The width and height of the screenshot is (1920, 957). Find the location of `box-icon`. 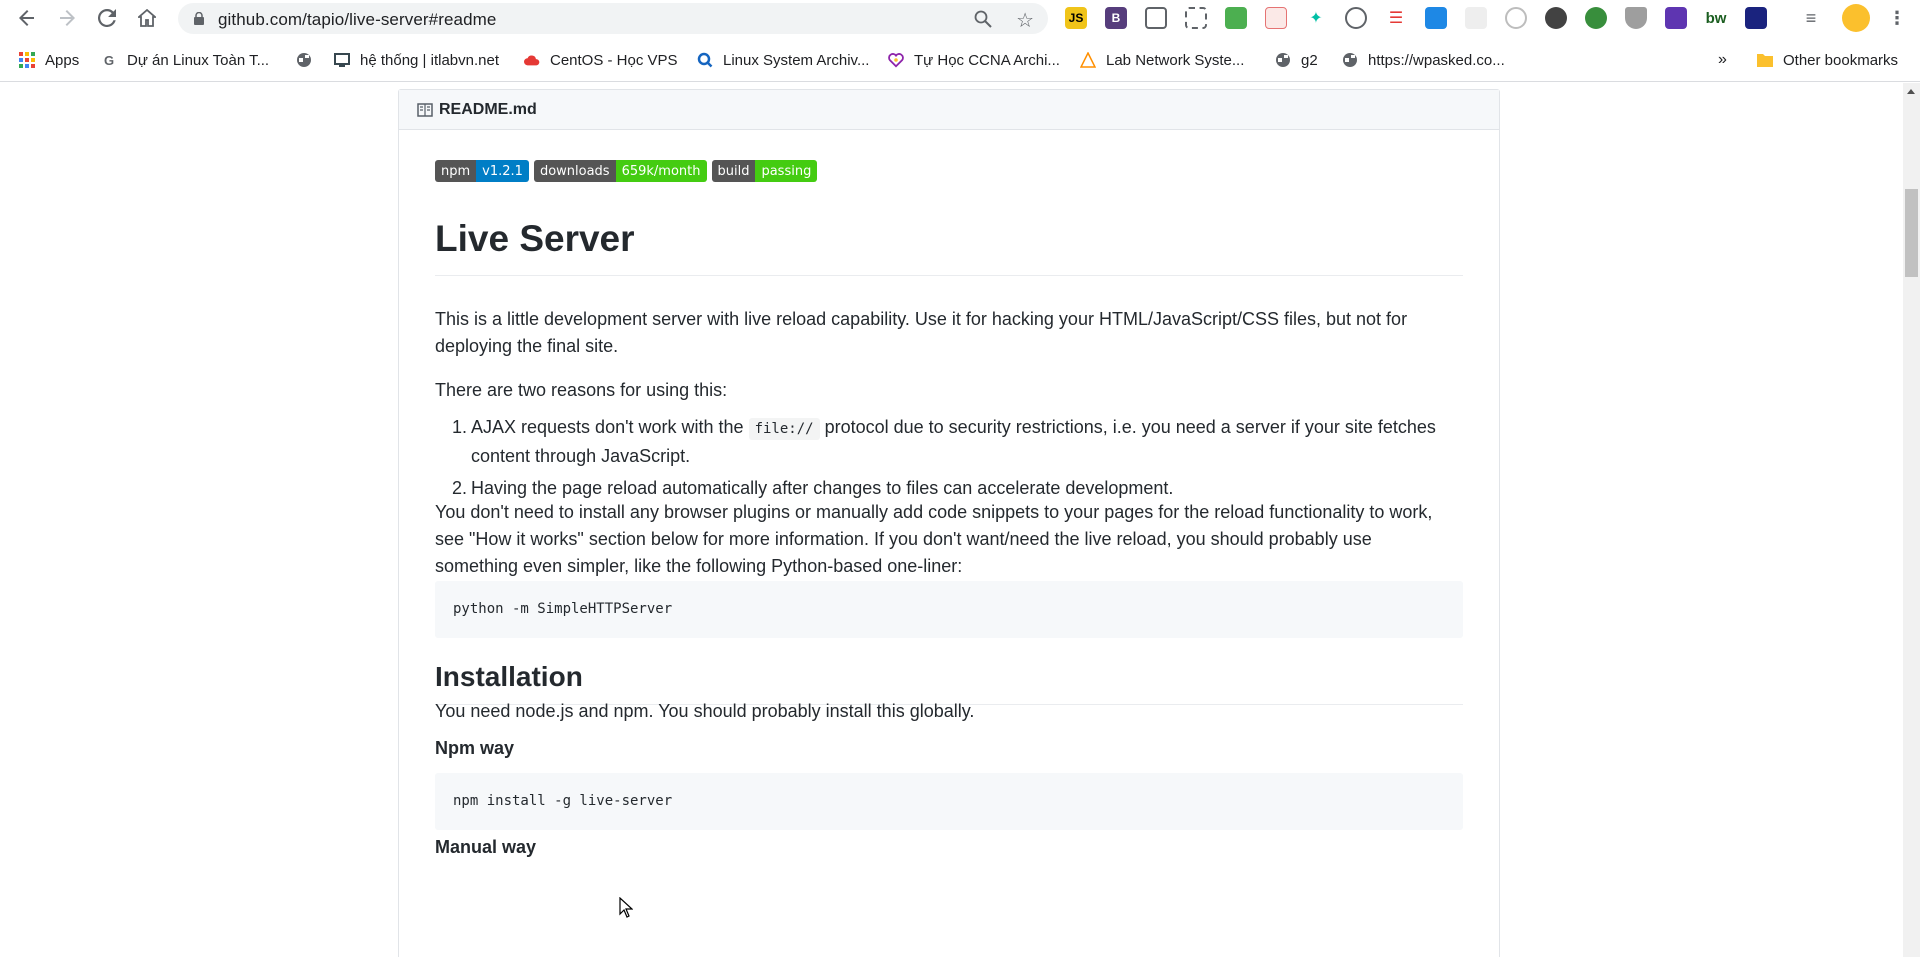

box-icon is located at coordinates (1676, 18).